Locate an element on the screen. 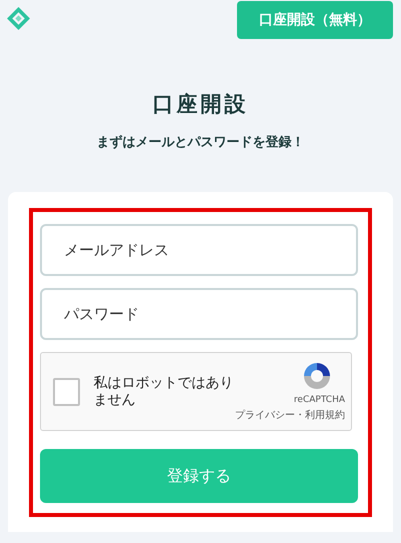  page-subtitle: まずはメールとパスワードを登録！ is located at coordinates (200, 143).